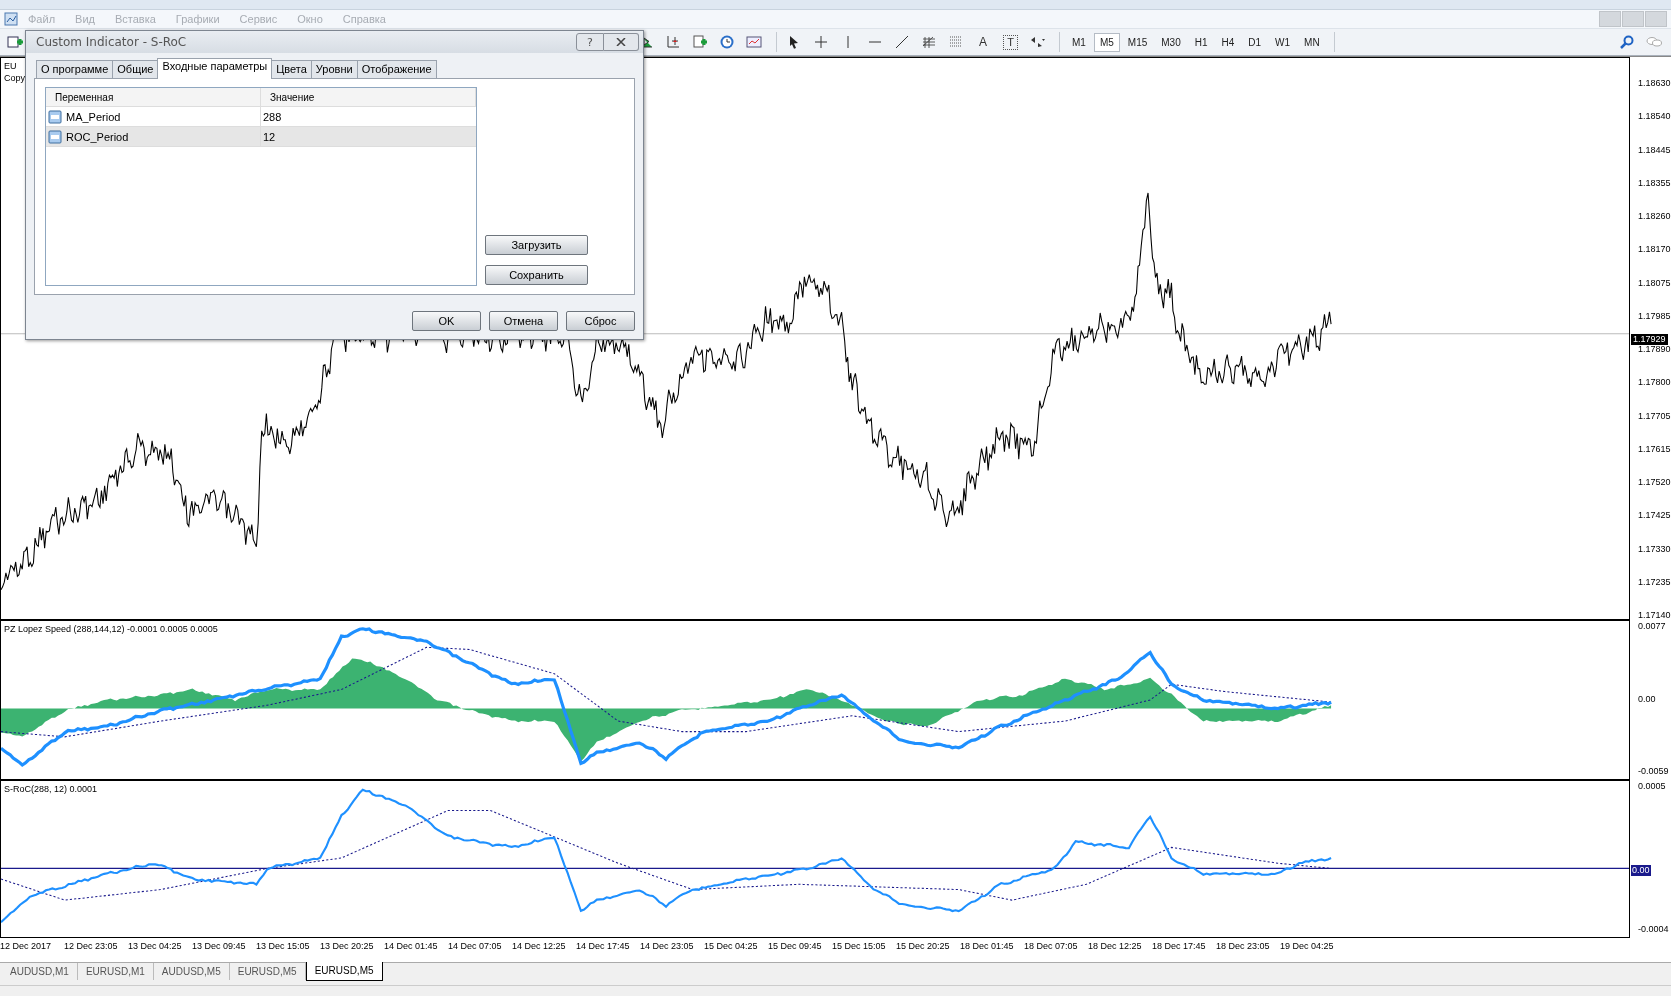 This screenshot has height=996, width=1671. I want to click on price-tick: 1.17800, so click(1654, 382).